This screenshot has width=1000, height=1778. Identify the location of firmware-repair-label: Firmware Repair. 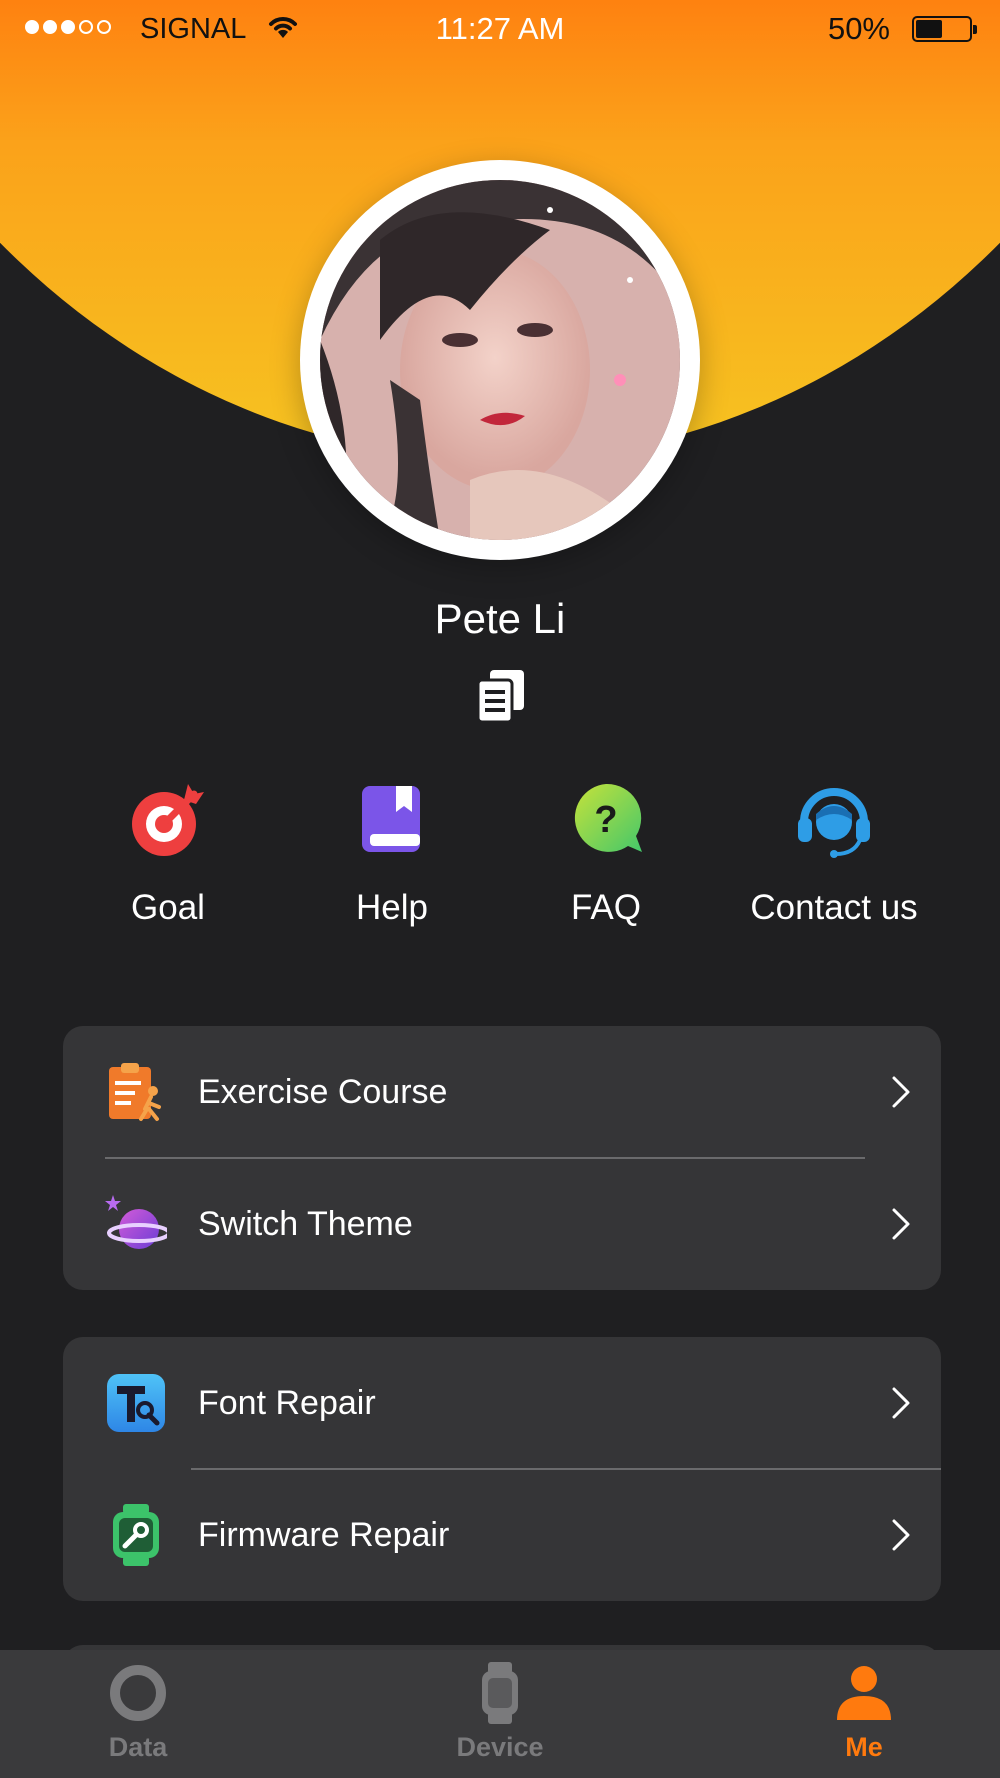
(324, 1534).